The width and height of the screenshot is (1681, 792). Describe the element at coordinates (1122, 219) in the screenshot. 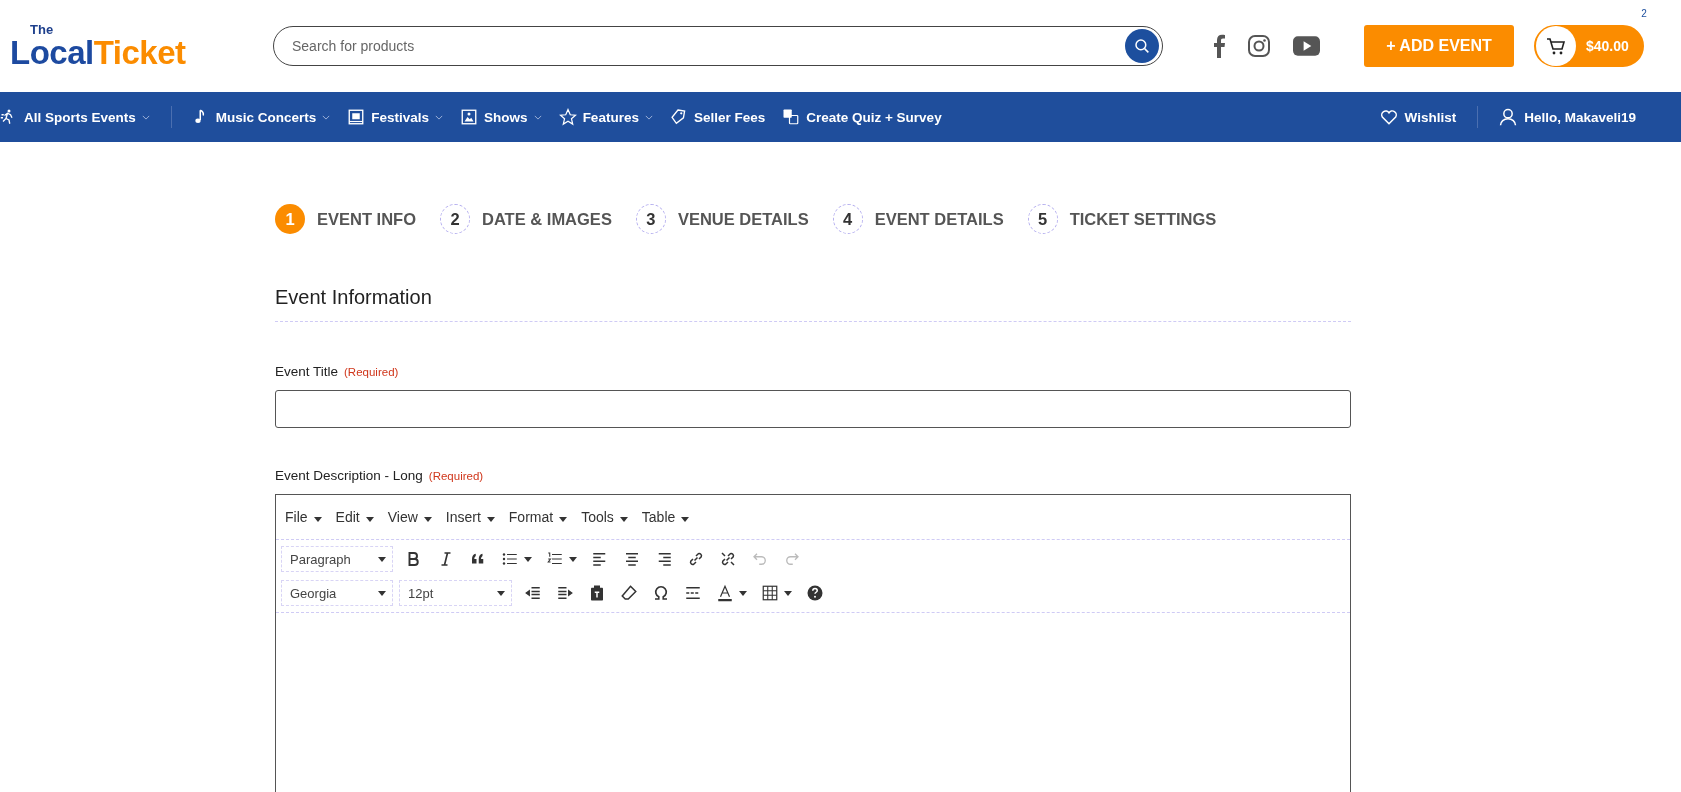

I see `step-tab: 5 TICKET SETTINGS` at that location.